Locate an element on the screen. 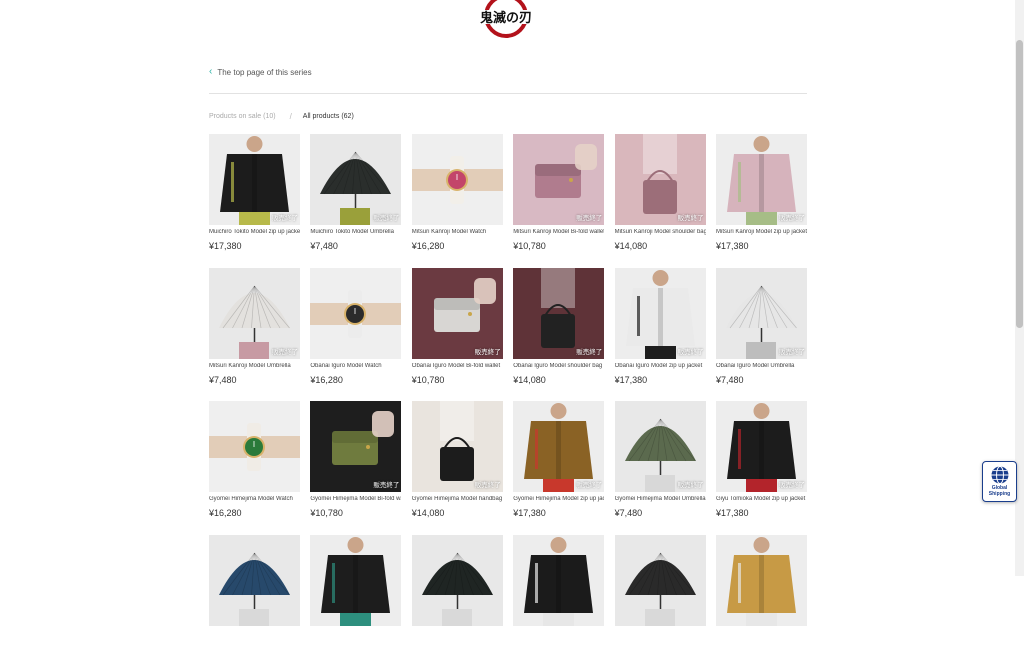 The height and width of the screenshot is (661, 1024). product-card: 販売終了 Obanai Iguro Model Umbrella ¥7,480 is located at coordinates (761, 330).